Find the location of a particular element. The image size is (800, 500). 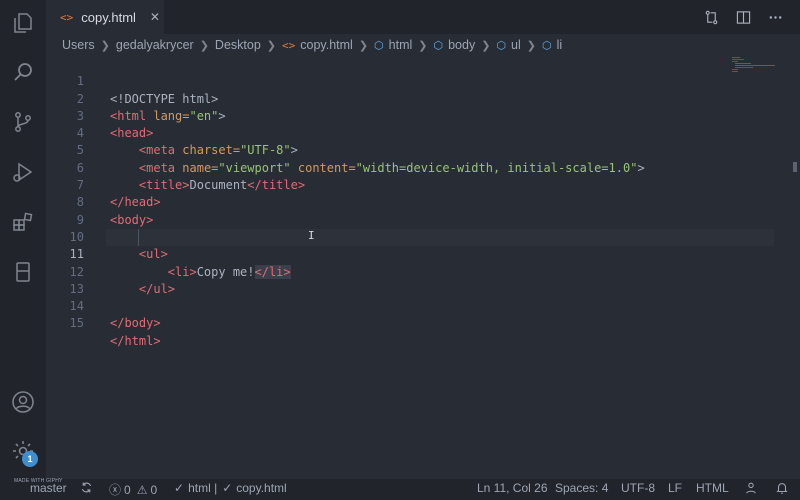

sync-icon is located at coordinates (86, 487).